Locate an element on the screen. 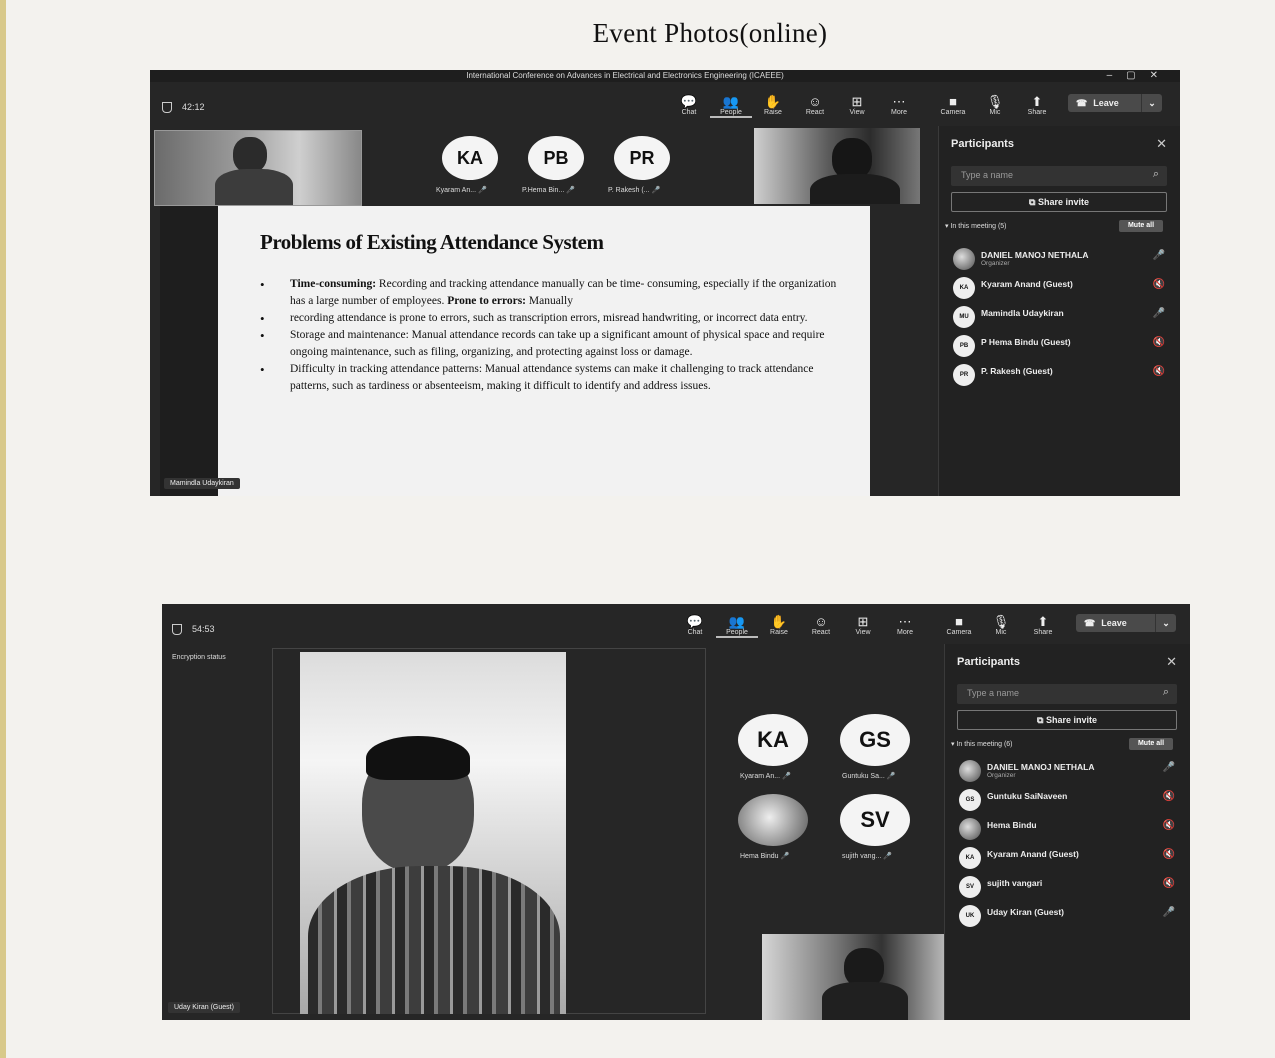  participant-row: PR P. Rakesh (Guest) 🔇 is located at coordinates (1060, 375).